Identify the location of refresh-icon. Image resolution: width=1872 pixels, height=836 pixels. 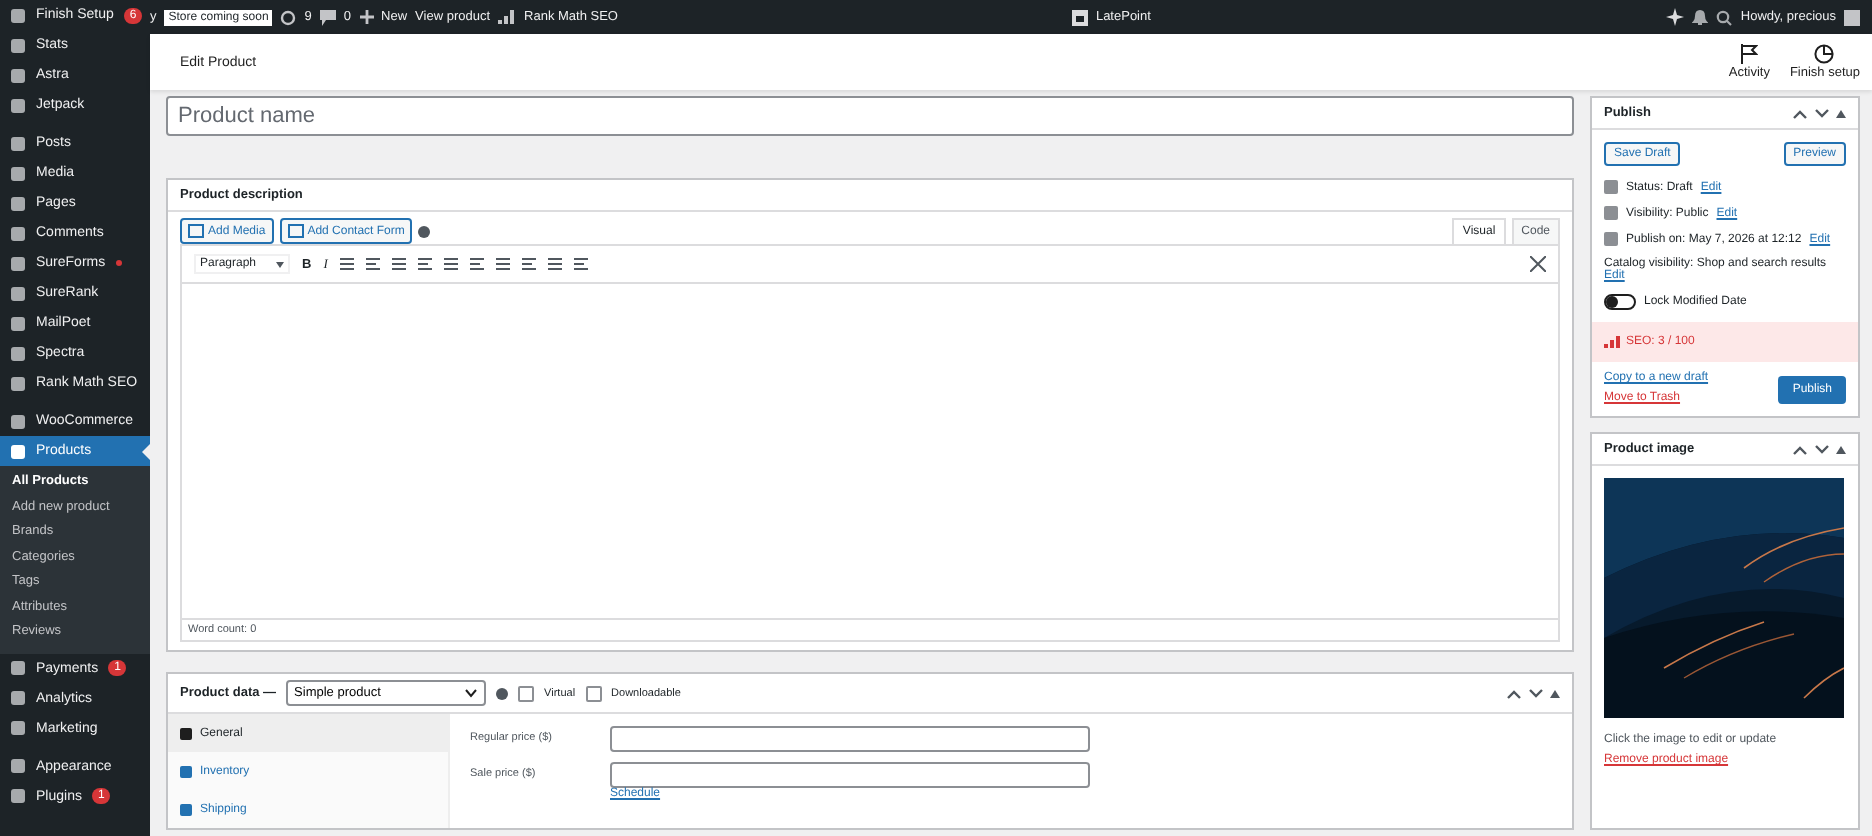
(288, 17).